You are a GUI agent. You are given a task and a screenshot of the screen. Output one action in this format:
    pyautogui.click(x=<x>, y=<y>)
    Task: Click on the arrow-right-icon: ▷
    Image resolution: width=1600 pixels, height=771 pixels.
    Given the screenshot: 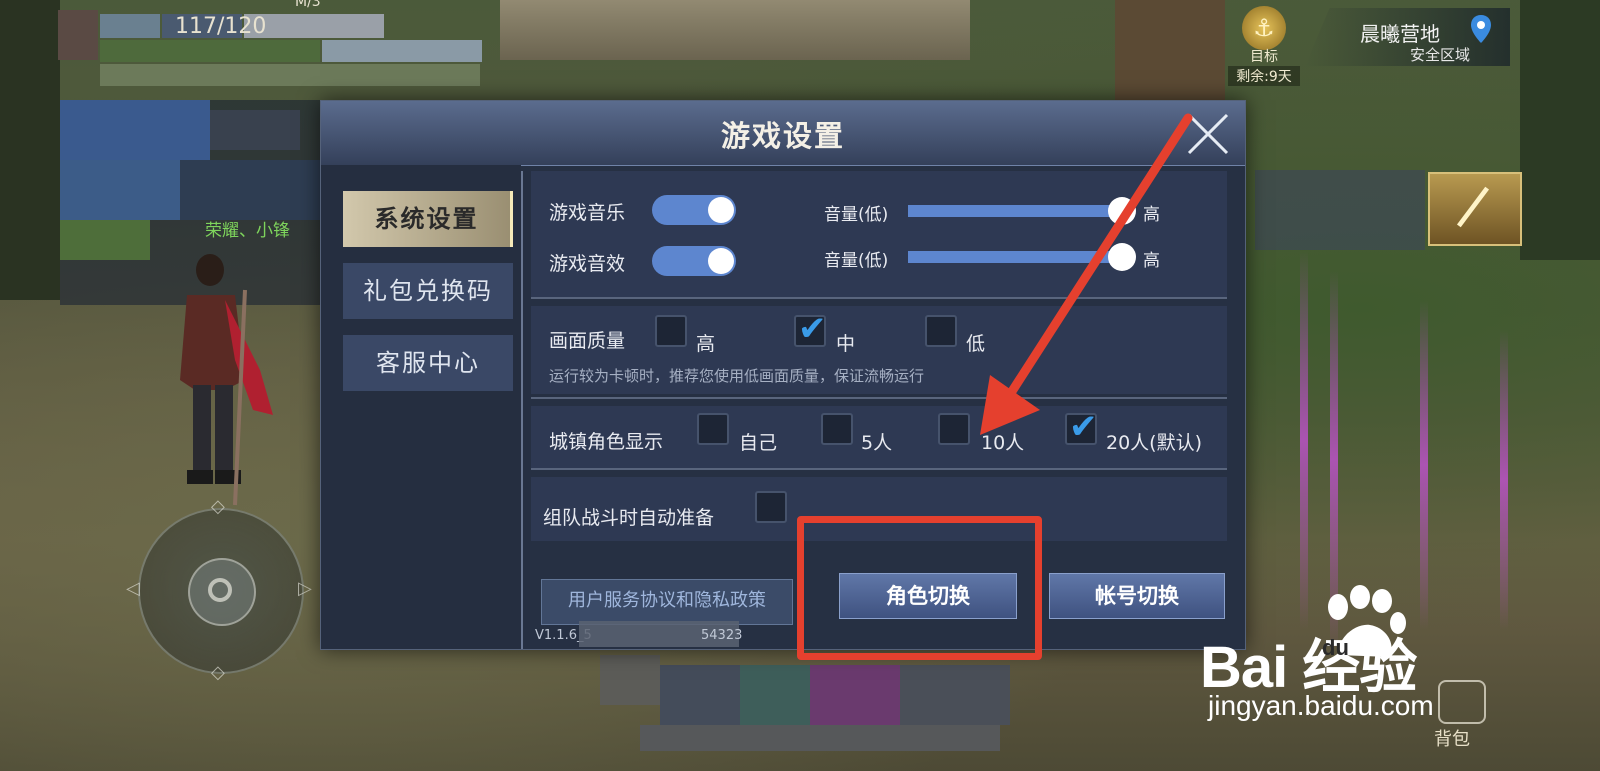 What is the action you would take?
    pyautogui.click(x=305, y=588)
    